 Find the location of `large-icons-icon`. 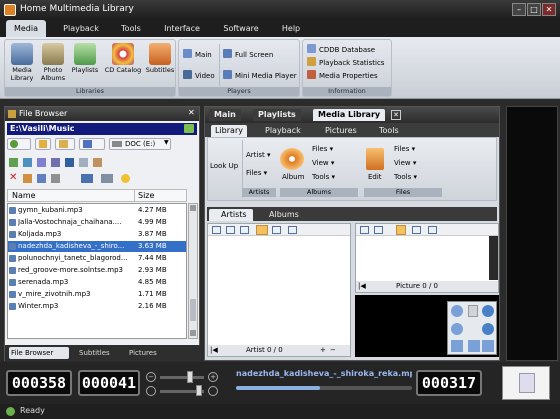

large-icons-icon is located at coordinates (41, 162).